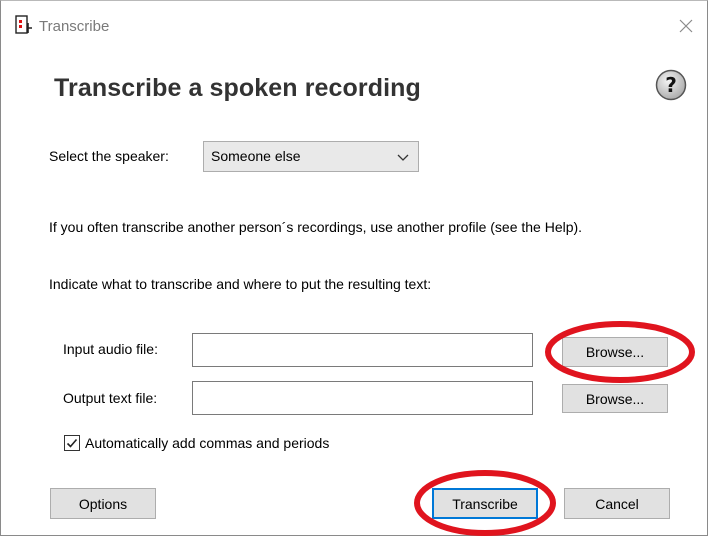 Image resolution: width=708 pixels, height=537 pixels. What do you see at coordinates (24, 25) in the screenshot?
I see `app-document-icon` at bounding box center [24, 25].